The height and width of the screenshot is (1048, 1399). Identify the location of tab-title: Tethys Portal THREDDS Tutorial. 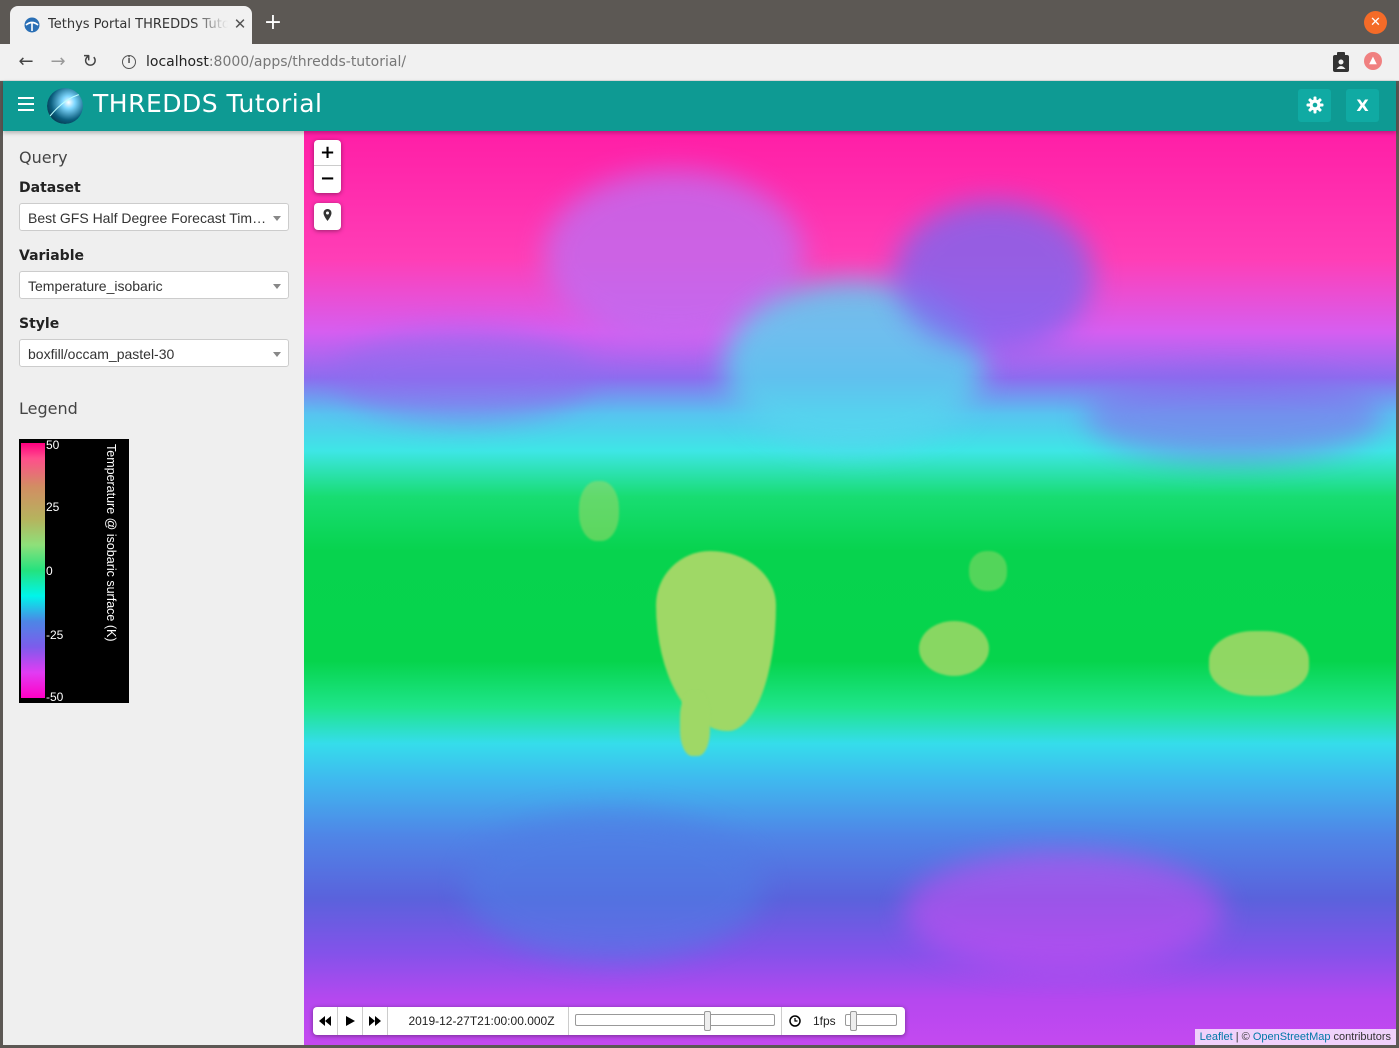
(138, 24).